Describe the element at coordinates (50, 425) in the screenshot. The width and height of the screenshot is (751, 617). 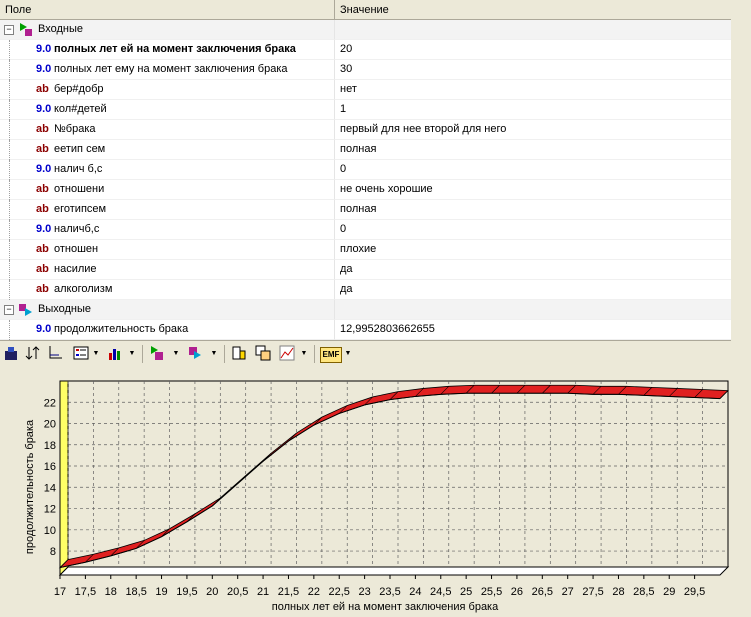
I see `y-tick-label: 20` at that location.